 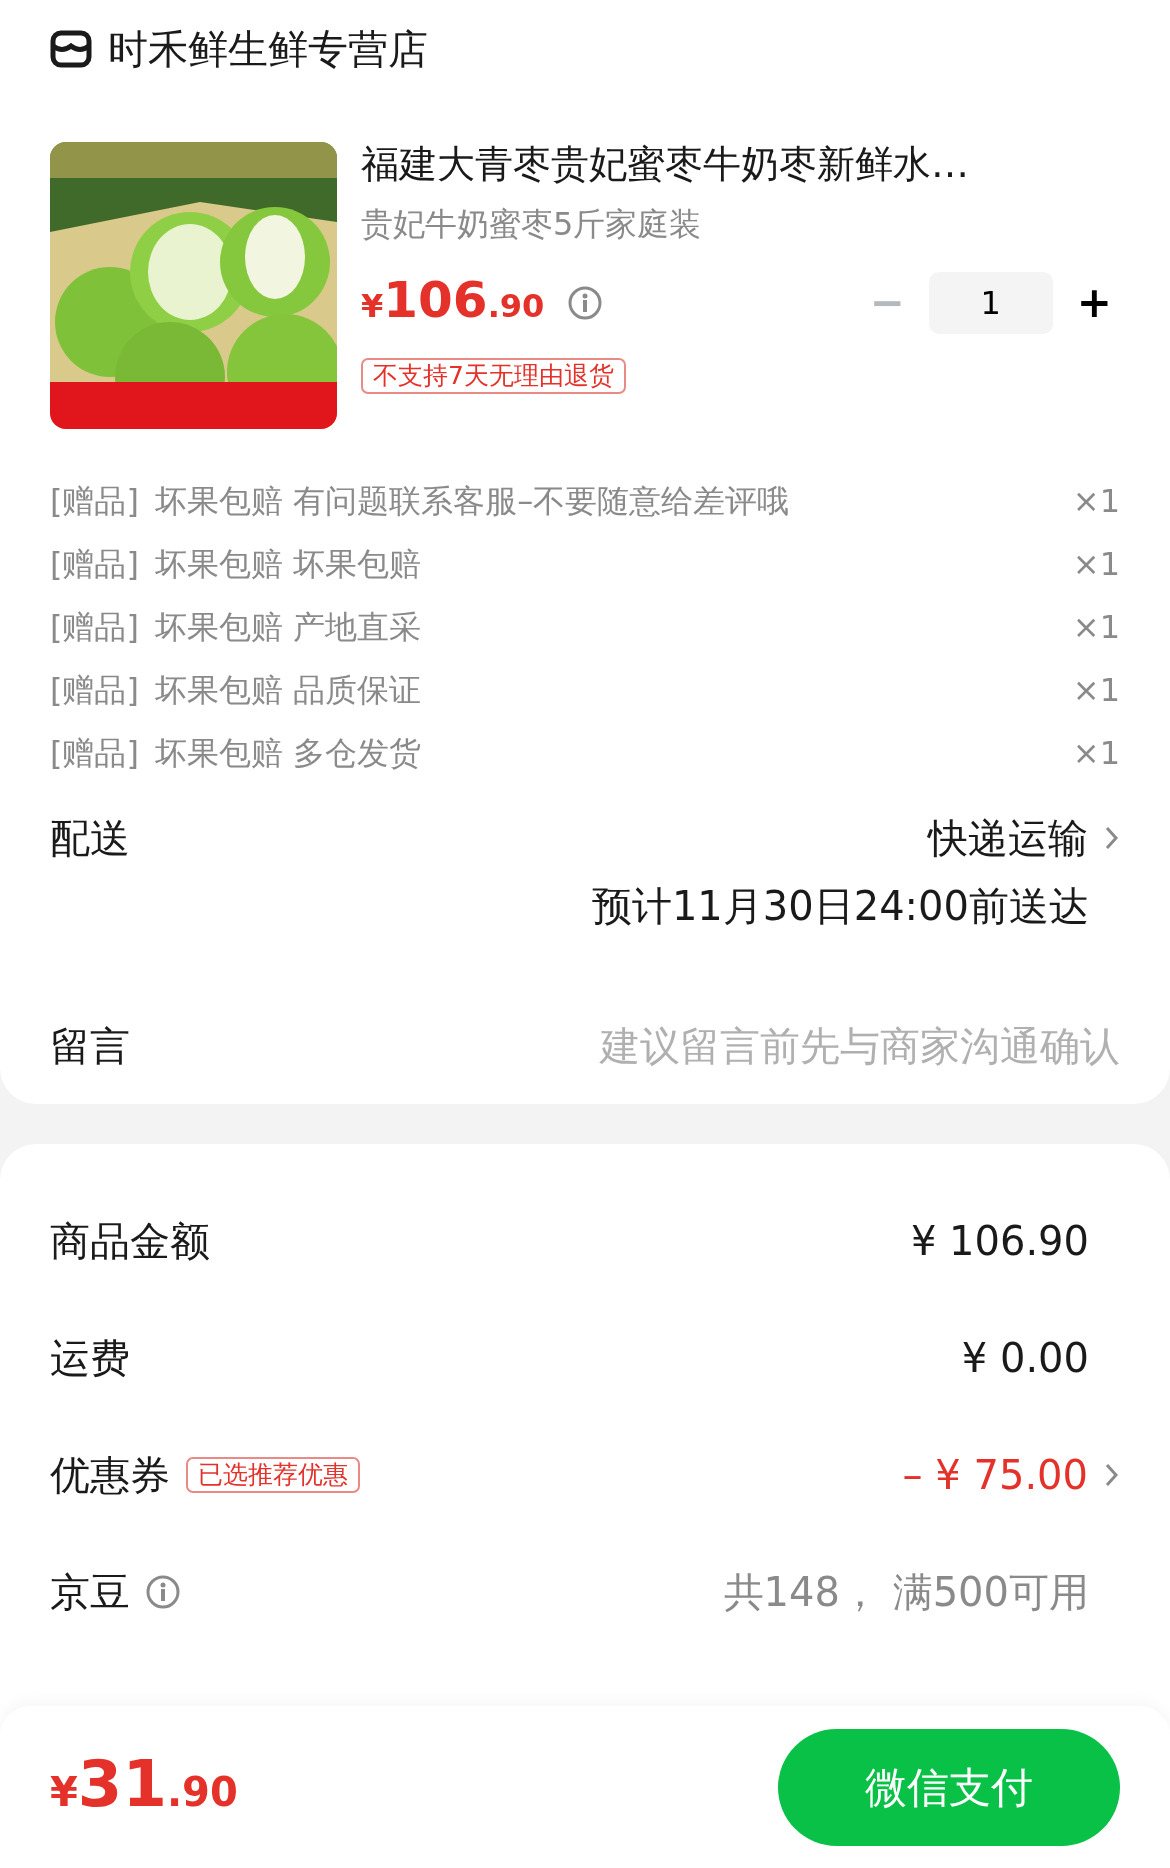 What do you see at coordinates (288, 564) in the screenshot?
I see `gift-name: 坏果包赔 坏果包赔` at bounding box center [288, 564].